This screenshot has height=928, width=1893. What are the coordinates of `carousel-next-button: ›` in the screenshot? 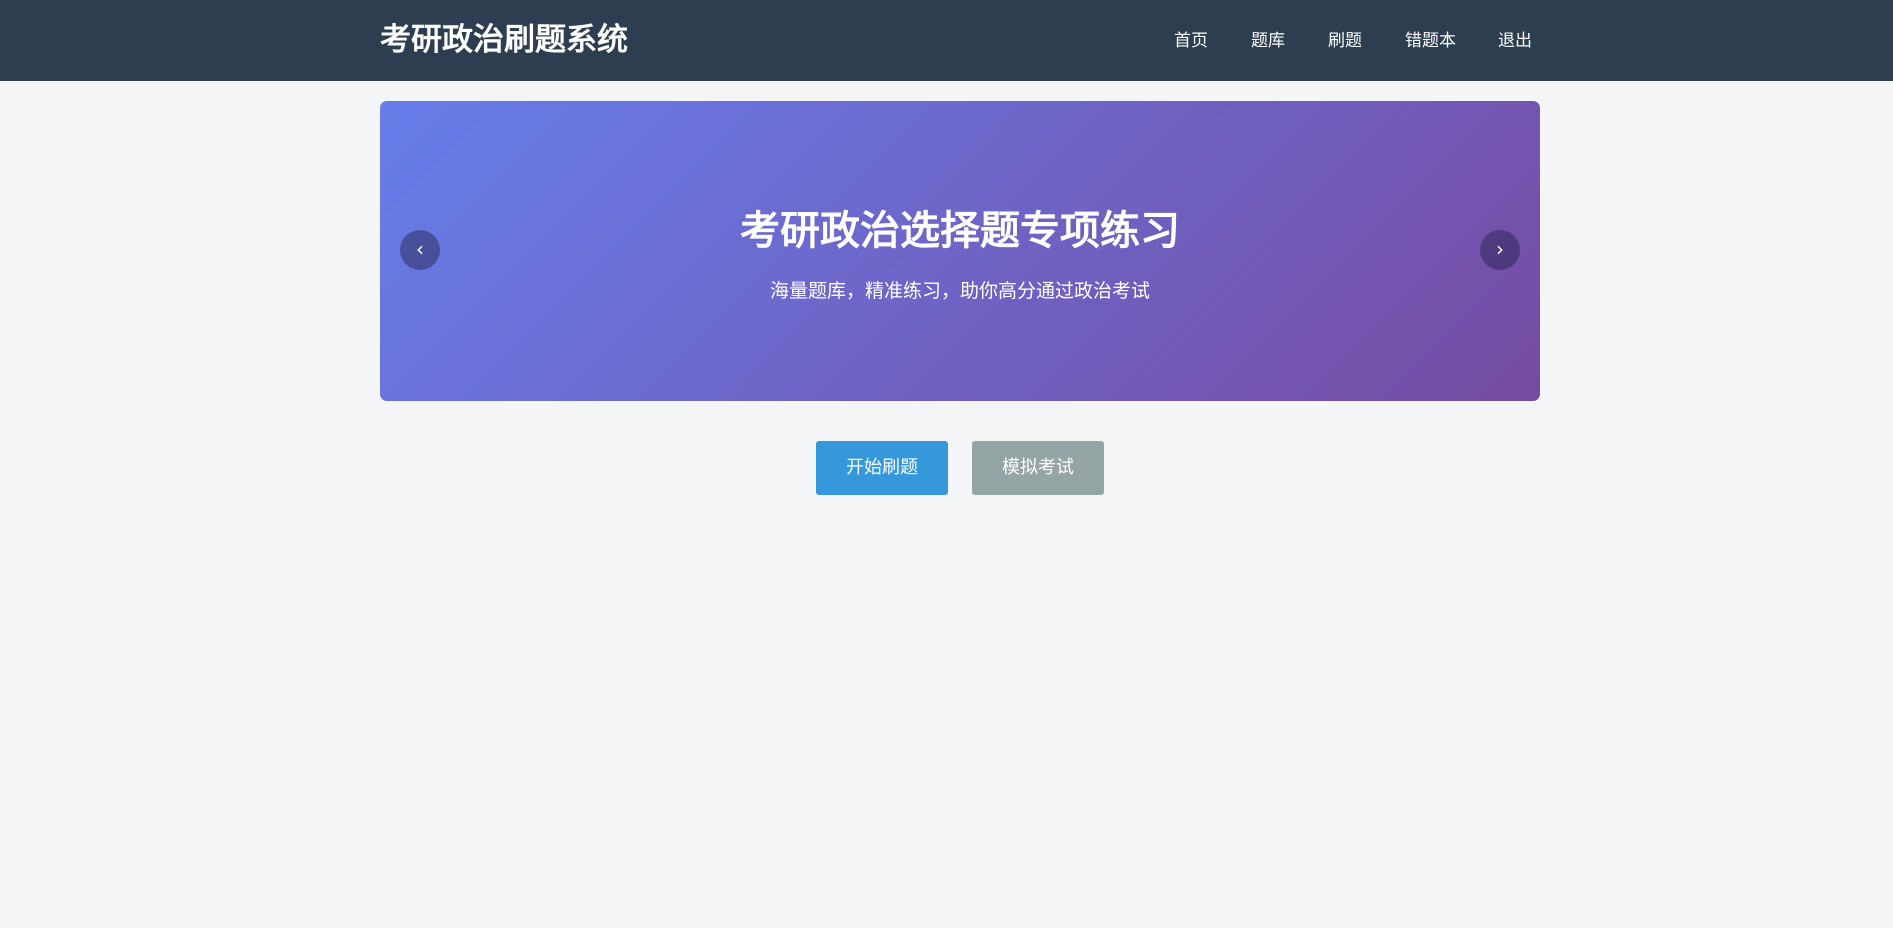 It's located at (1500, 250).